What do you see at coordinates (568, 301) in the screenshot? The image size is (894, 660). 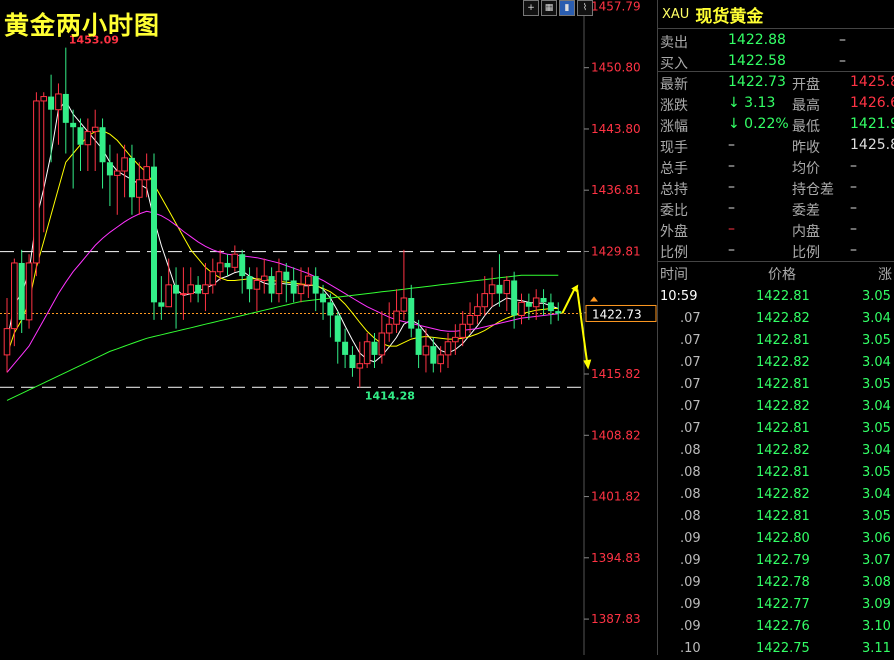 I see `forecast-up-arrow` at bounding box center [568, 301].